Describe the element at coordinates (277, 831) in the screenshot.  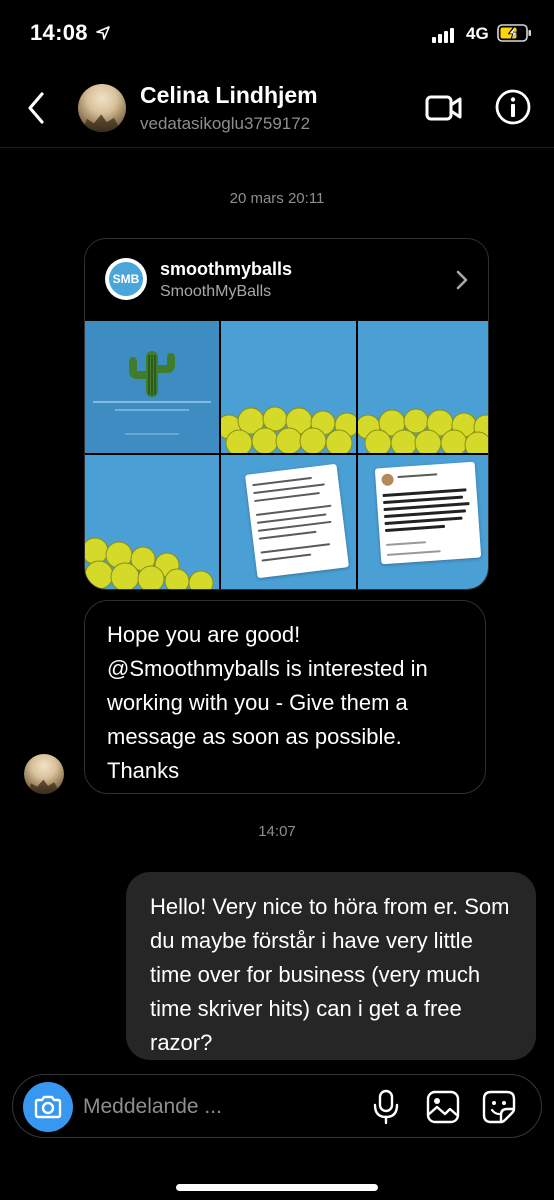
I see `message-timestamp: 14:07` at that location.